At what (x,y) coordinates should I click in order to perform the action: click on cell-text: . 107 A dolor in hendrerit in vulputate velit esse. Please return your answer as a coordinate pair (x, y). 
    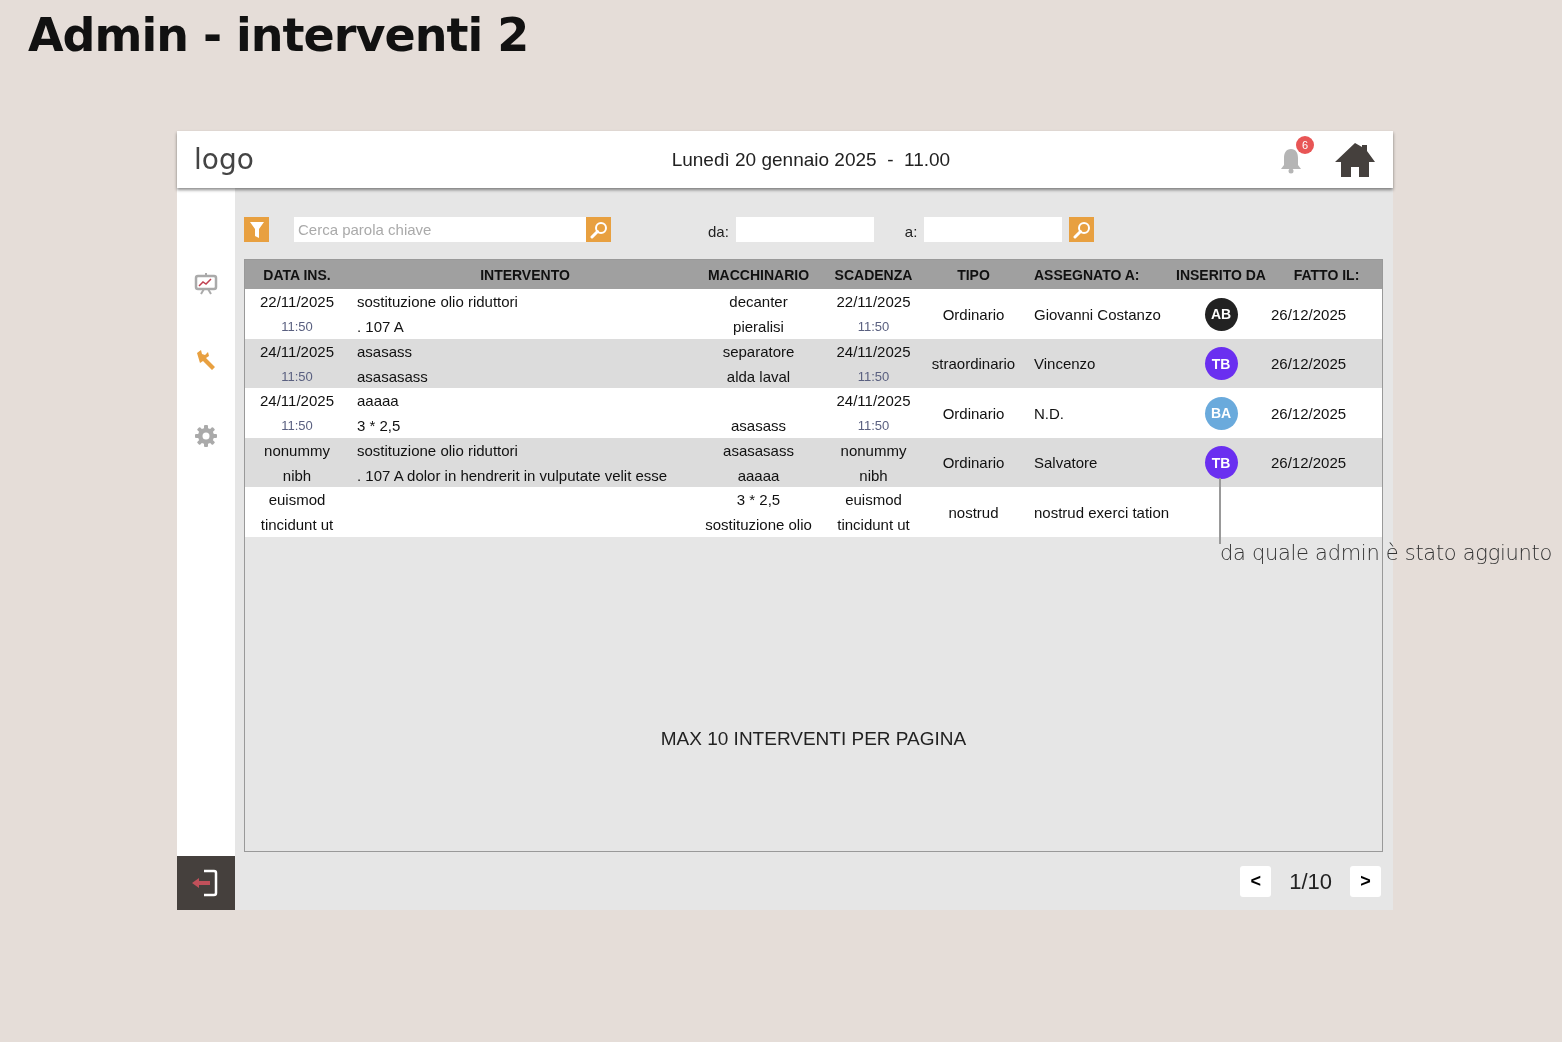
    Looking at the image, I should click on (512, 475).